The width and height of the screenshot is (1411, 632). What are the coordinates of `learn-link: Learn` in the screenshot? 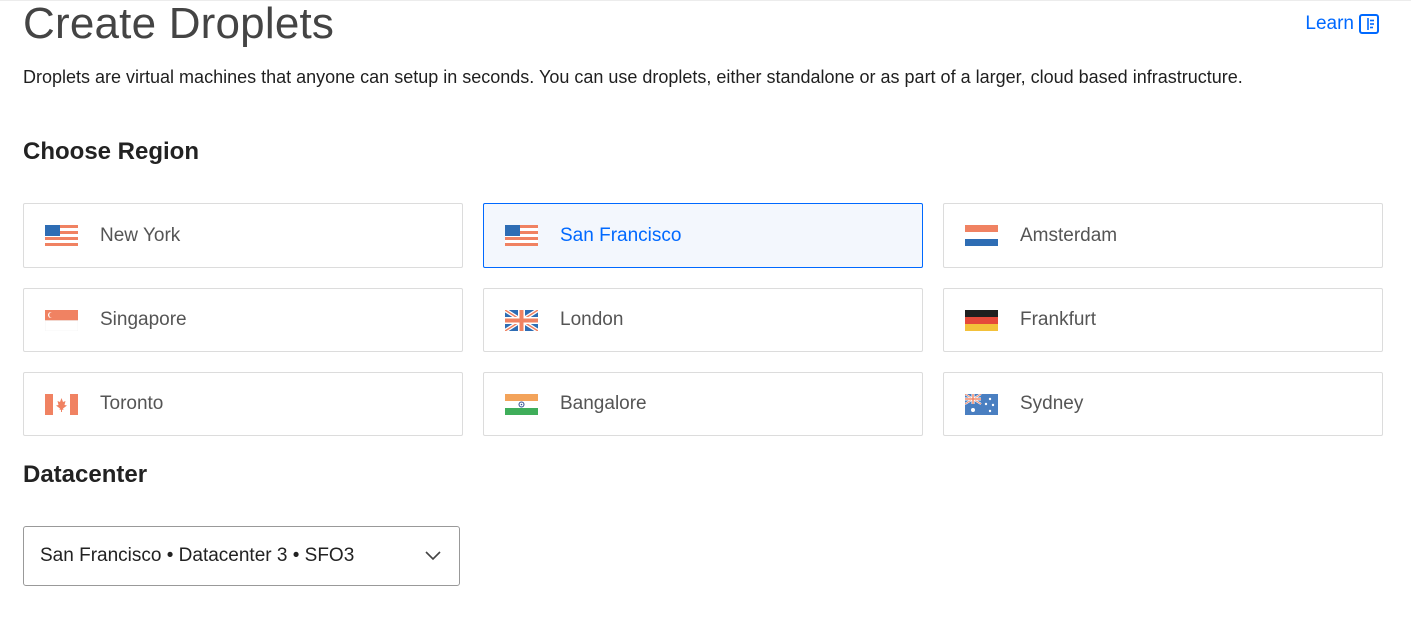 It's located at (1342, 24).